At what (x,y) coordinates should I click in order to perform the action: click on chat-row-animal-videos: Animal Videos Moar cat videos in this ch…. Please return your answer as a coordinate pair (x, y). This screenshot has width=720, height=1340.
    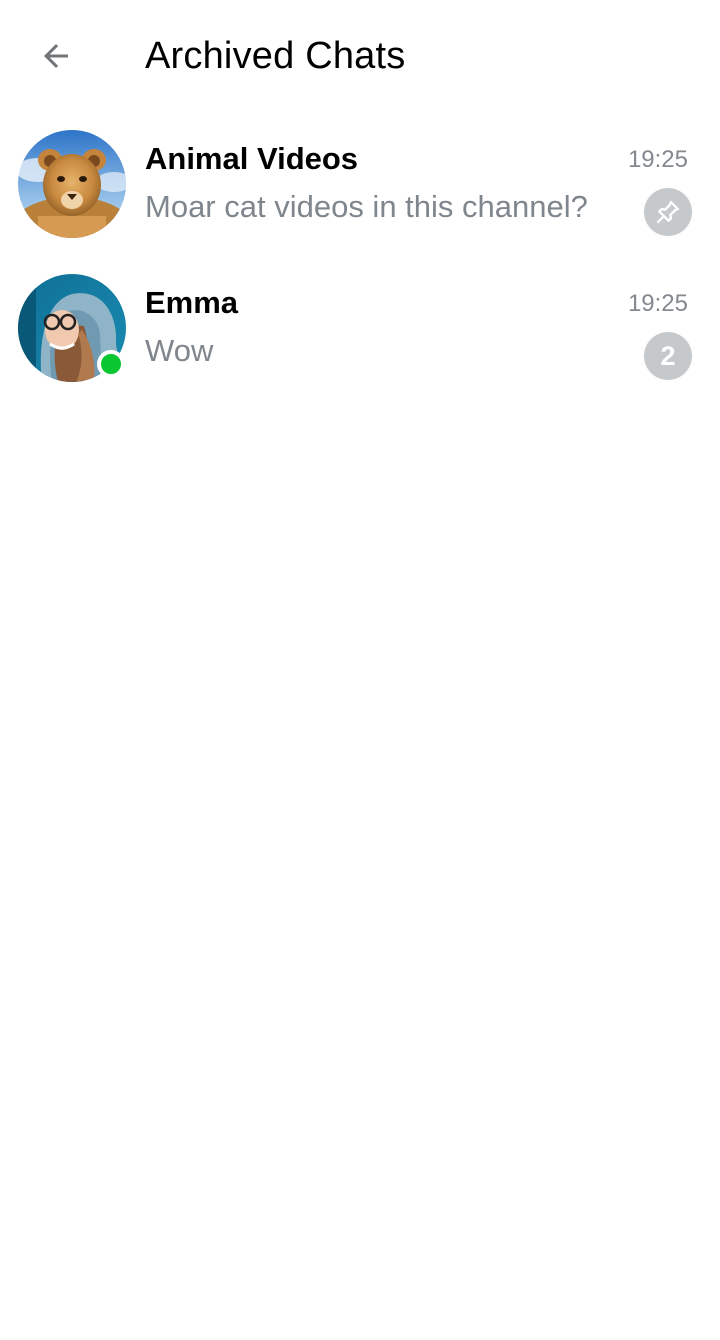
    Looking at the image, I should click on (360, 184).